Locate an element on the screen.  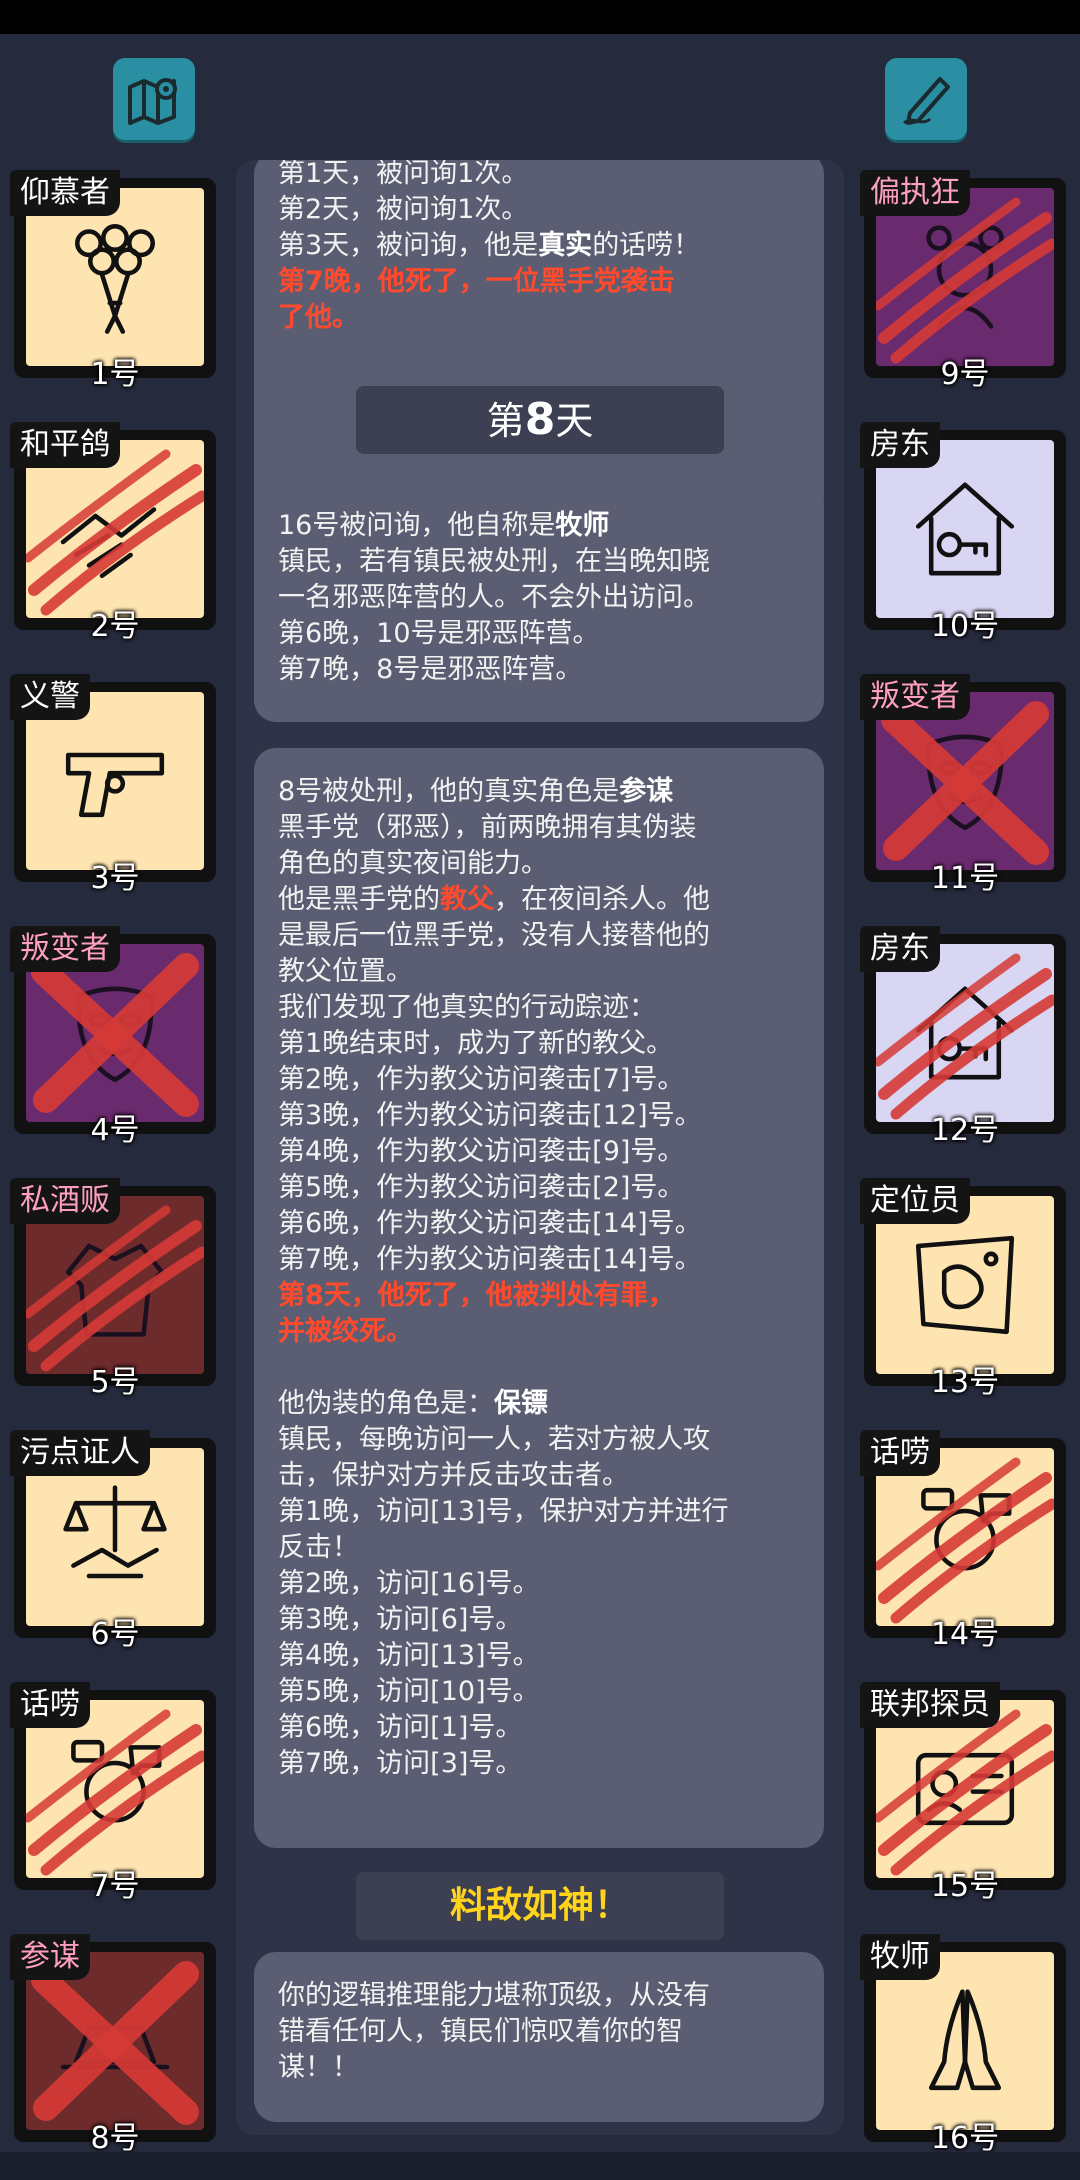
player-card: 话唠 7号 is located at coordinates (115, 1793).